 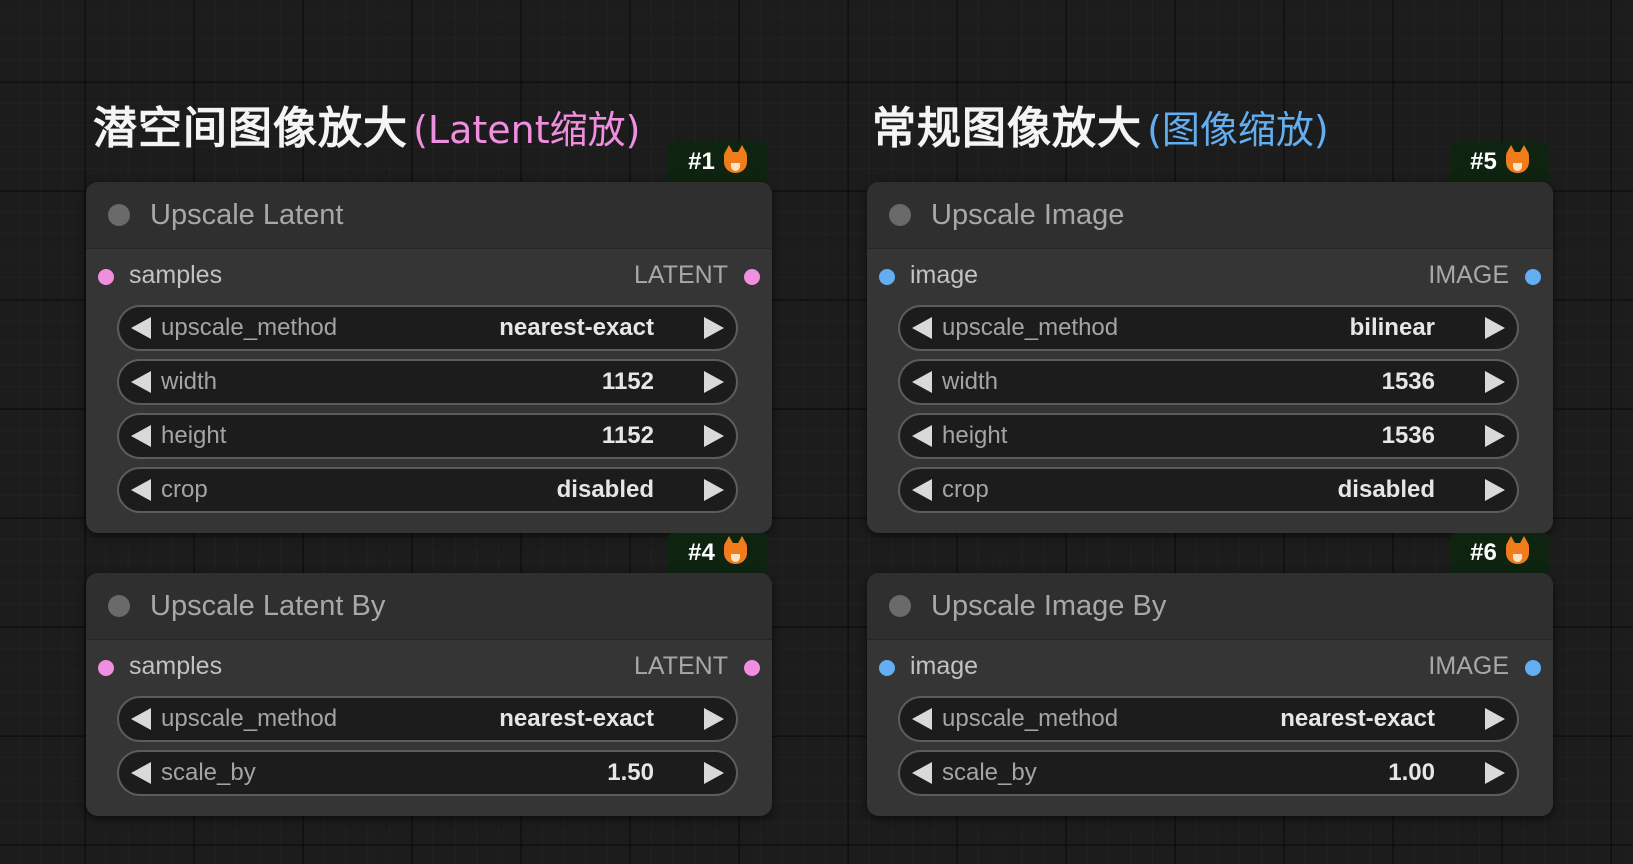 What do you see at coordinates (1499, 553) in the screenshot?
I see `node-id-badge: #6` at bounding box center [1499, 553].